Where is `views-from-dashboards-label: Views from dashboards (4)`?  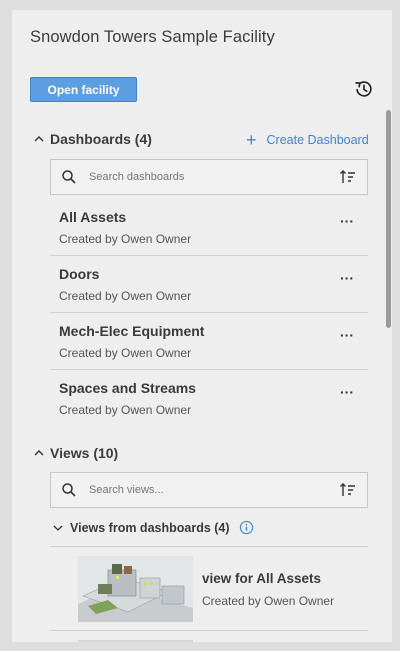 views-from-dashboards-label: Views from dashboards (4) is located at coordinates (150, 527).